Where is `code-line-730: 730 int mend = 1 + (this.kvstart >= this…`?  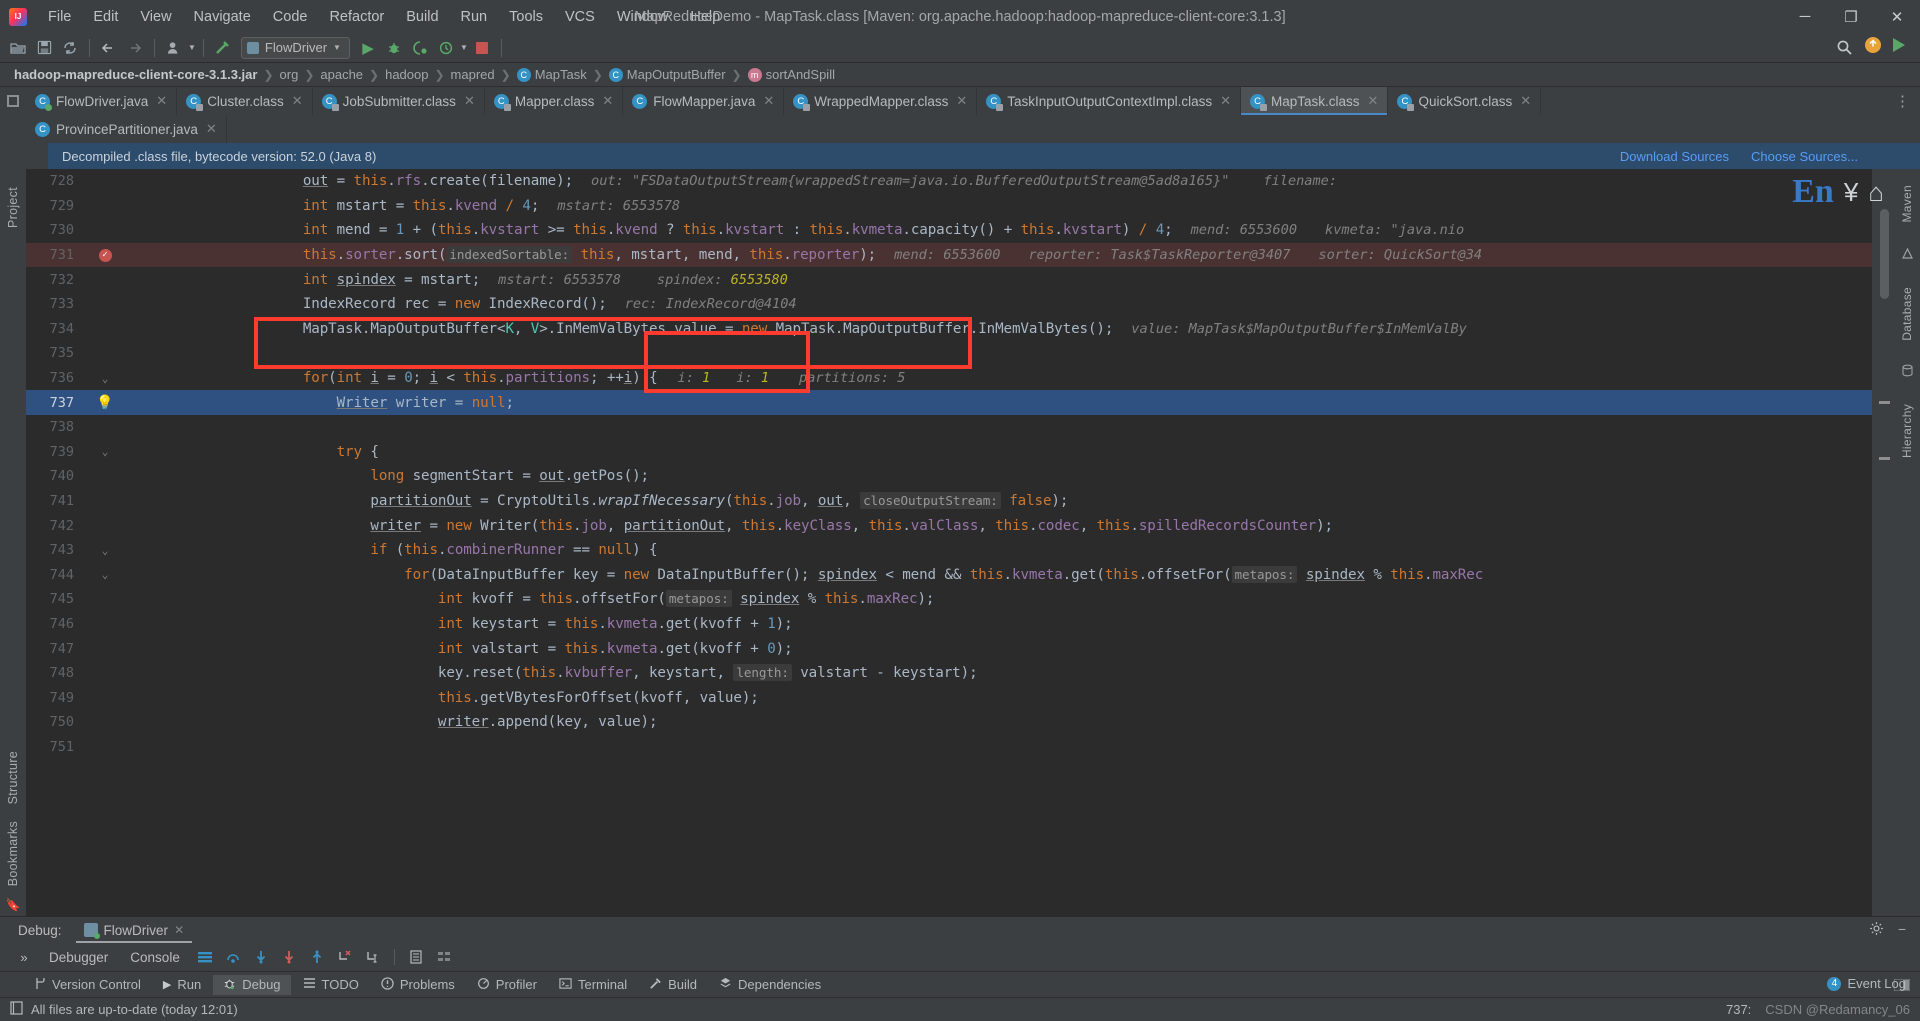 code-line-730: 730 int mend = 1 + (this.kvstart >= this… is located at coordinates (949, 230).